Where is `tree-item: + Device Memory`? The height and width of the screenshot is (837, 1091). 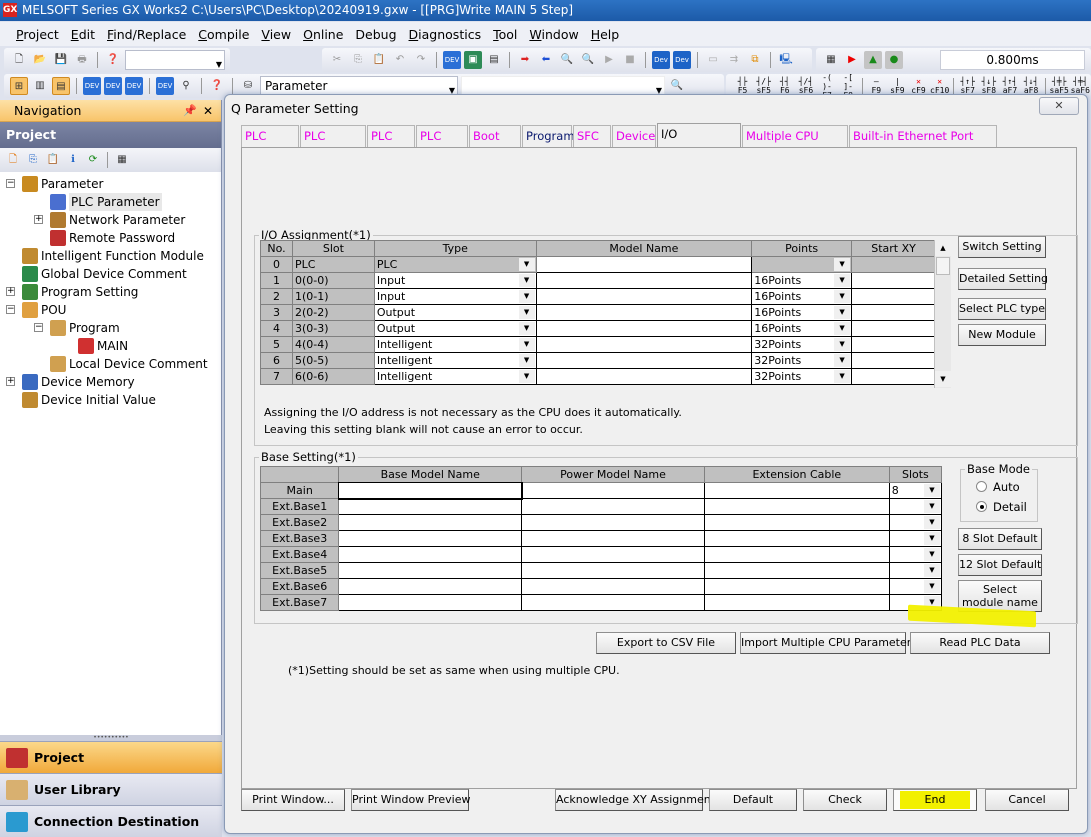
tree-item: + Device Memory is located at coordinates (110, 382).